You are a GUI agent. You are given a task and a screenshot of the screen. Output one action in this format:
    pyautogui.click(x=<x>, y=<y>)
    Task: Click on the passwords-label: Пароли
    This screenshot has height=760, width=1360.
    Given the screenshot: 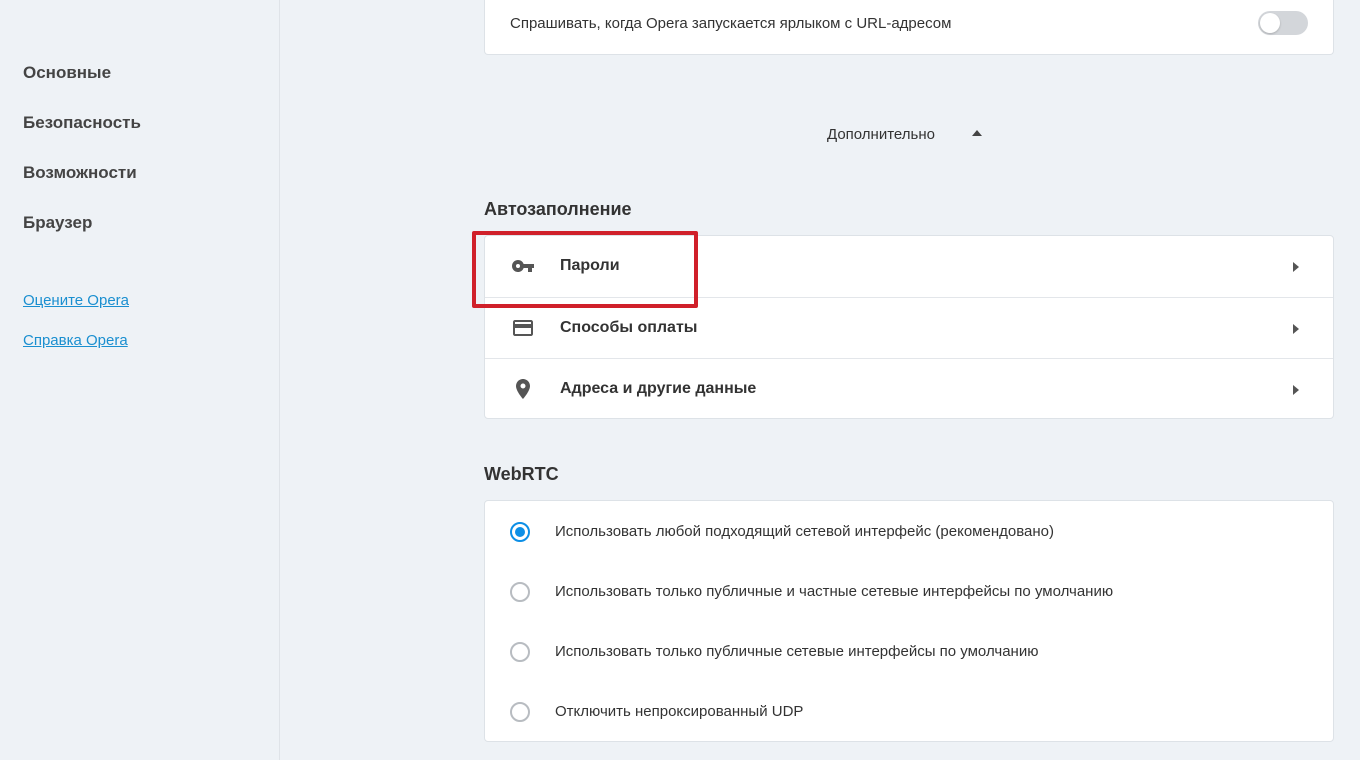 What is the action you would take?
    pyautogui.click(x=590, y=265)
    